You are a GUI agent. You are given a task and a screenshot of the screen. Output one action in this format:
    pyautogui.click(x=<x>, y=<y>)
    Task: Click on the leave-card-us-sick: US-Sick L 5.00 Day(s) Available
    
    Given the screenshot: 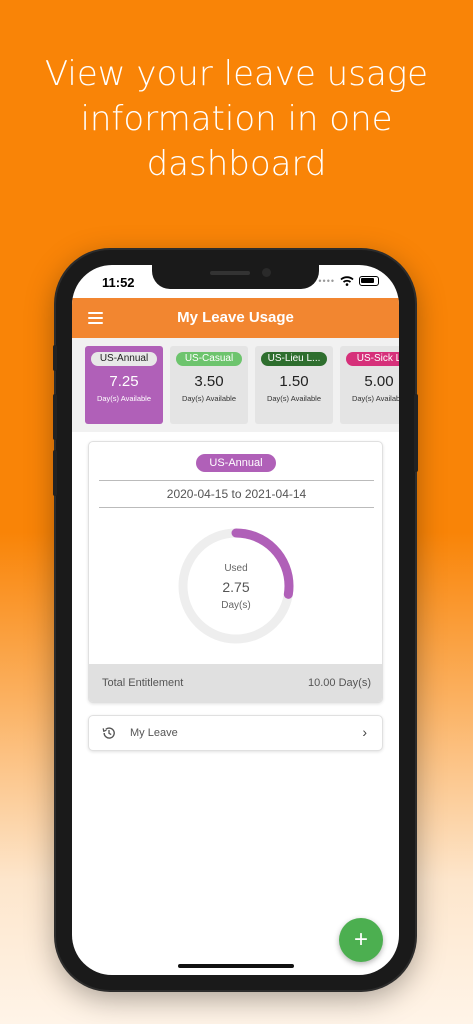 What is the action you would take?
    pyautogui.click(x=369, y=385)
    